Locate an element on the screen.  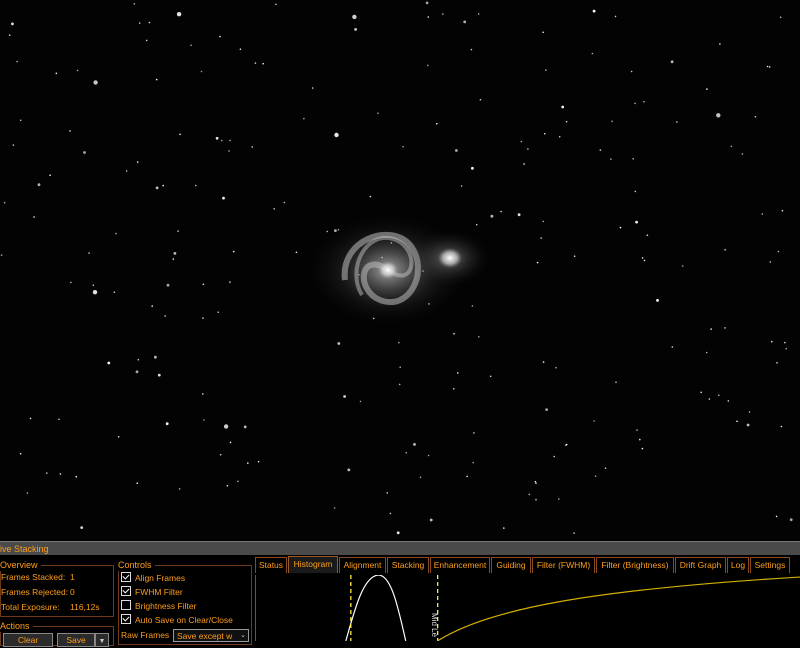
raw-frames-value: Save except w is located at coordinates (205, 636).